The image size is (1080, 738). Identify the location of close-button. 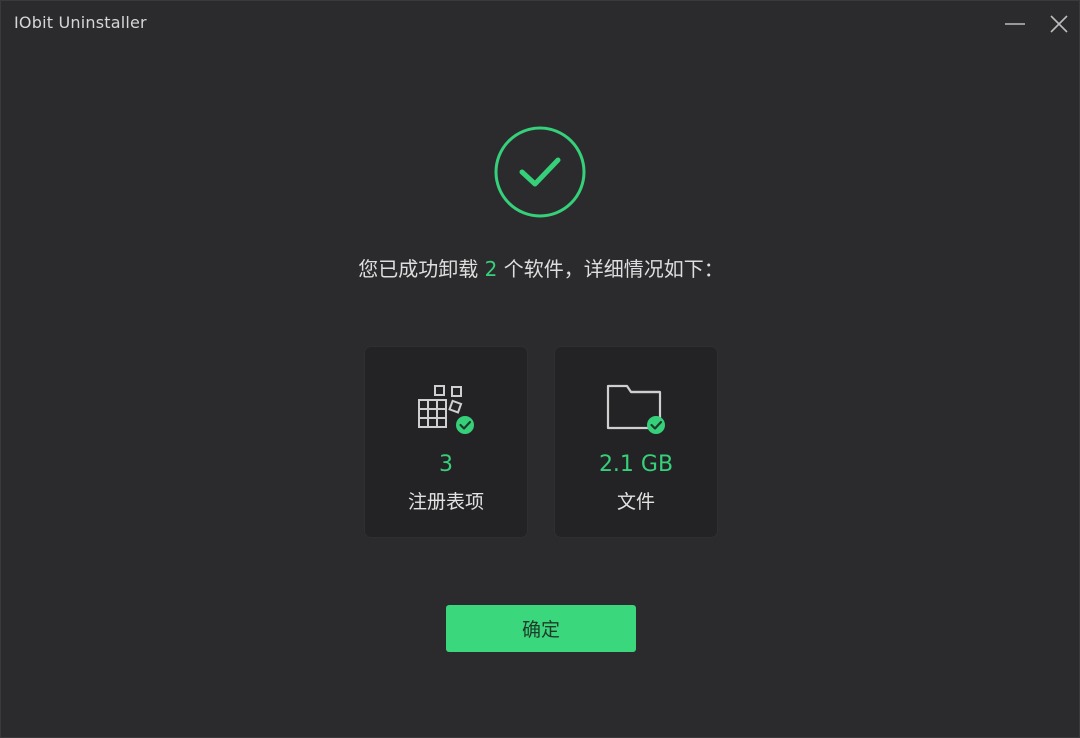
(1059, 24).